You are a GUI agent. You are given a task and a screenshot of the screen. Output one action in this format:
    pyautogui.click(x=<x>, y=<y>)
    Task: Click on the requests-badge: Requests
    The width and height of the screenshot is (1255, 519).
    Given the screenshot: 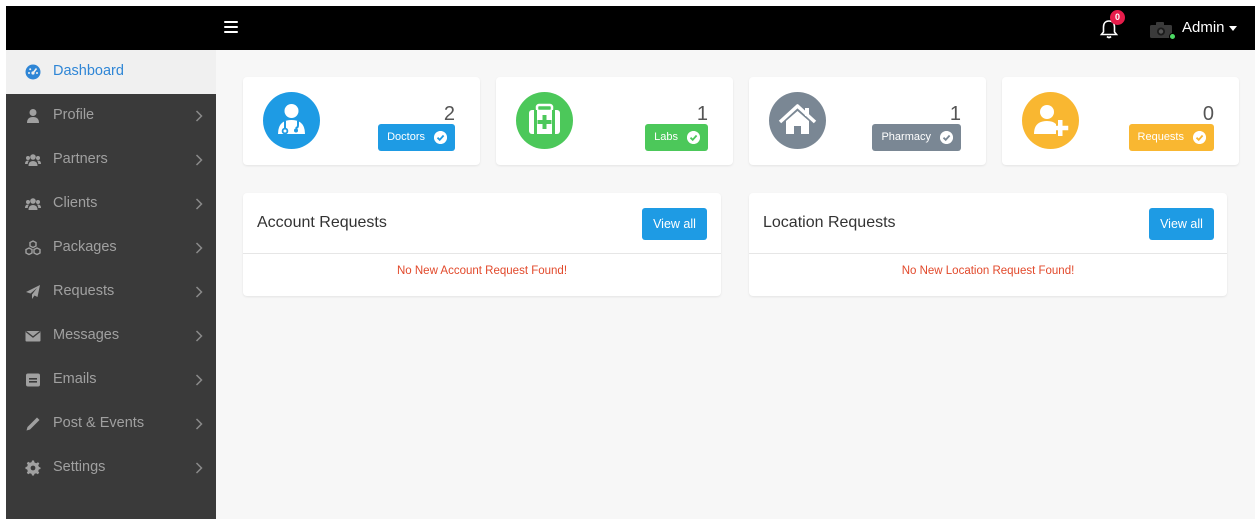 What is the action you would take?
    pyautogui.click(x=1171, y=137)
    